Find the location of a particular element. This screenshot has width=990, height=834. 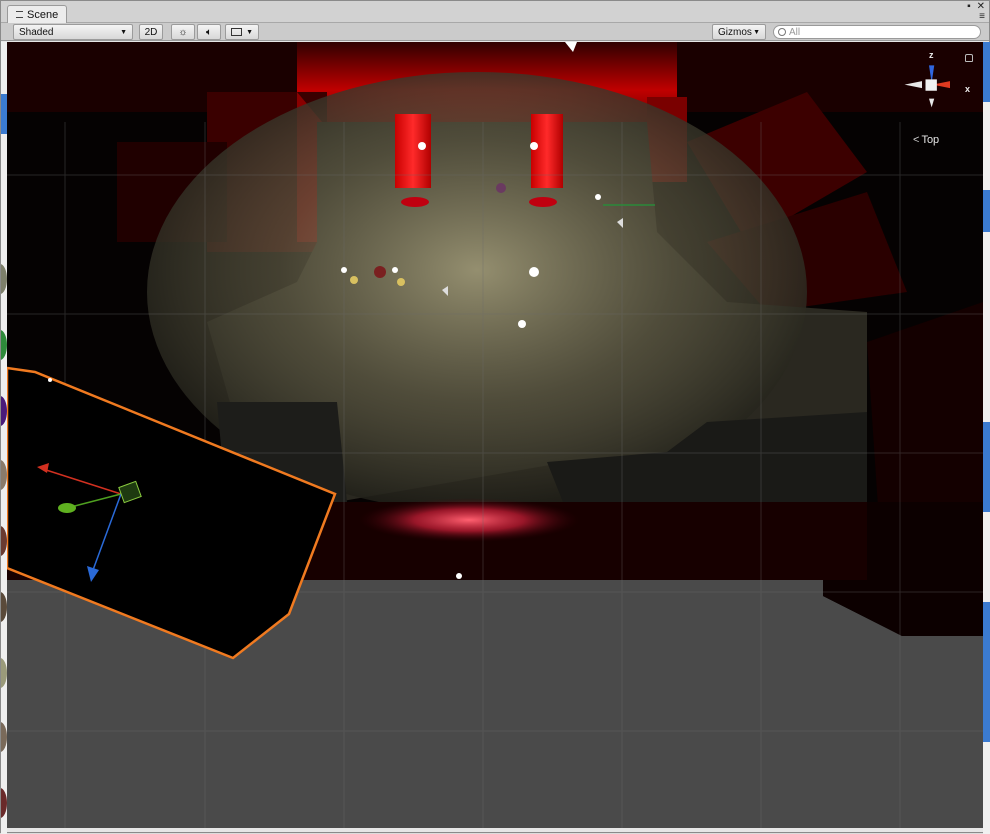

audio-toggle-button: 🔈︎ is located at coordinates (209, 32).